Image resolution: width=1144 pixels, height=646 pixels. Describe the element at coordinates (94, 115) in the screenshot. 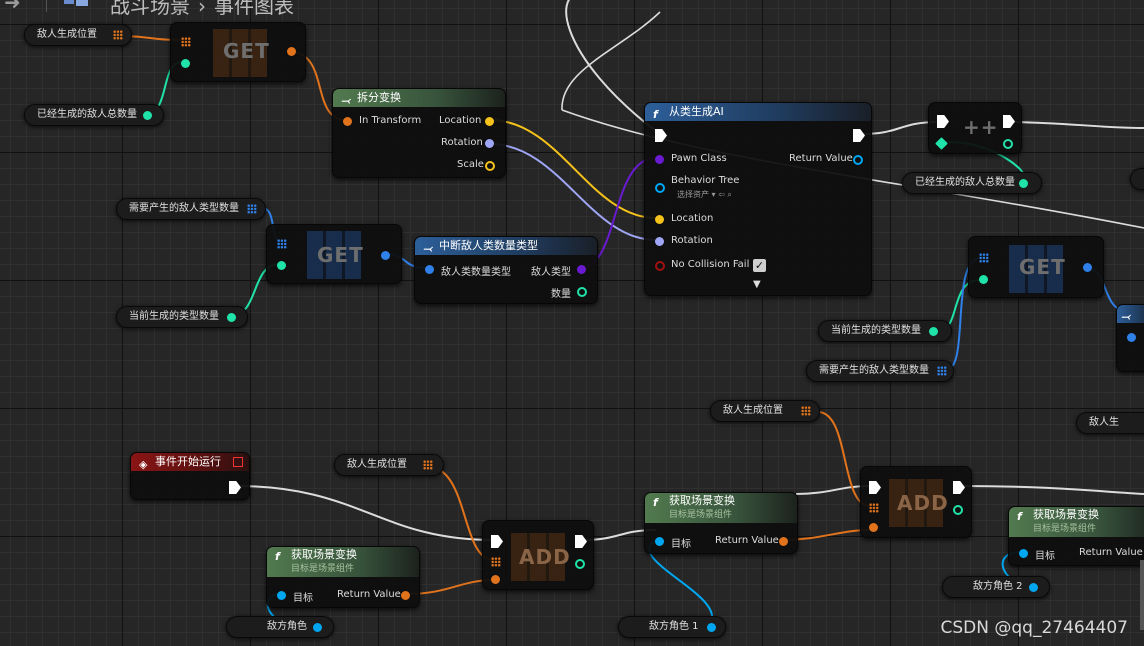

I see `var-spawned-total: 已经生成的敌人总数量` at that location.